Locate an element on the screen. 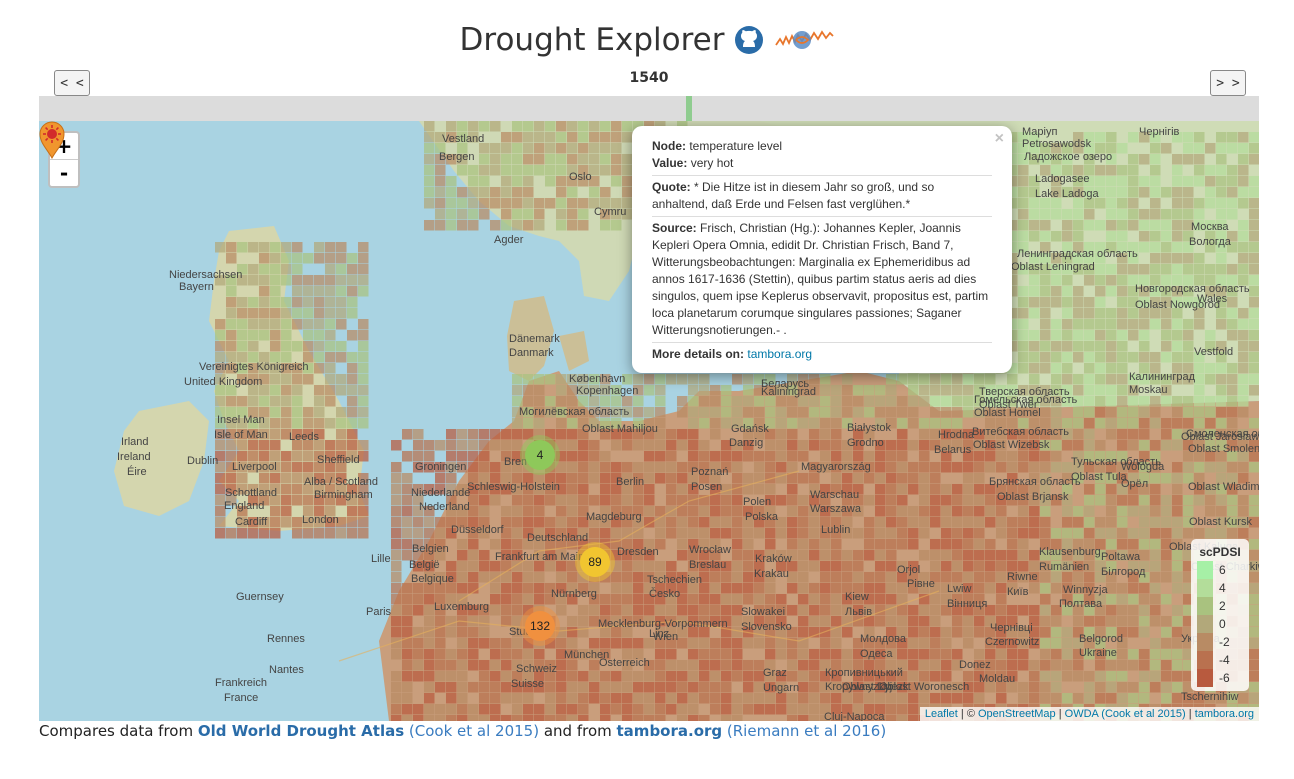 This screenshot has height=779, width=1294. owda-link: OWDA (Cook et al 2015) is located at coordinates (1125, 714).